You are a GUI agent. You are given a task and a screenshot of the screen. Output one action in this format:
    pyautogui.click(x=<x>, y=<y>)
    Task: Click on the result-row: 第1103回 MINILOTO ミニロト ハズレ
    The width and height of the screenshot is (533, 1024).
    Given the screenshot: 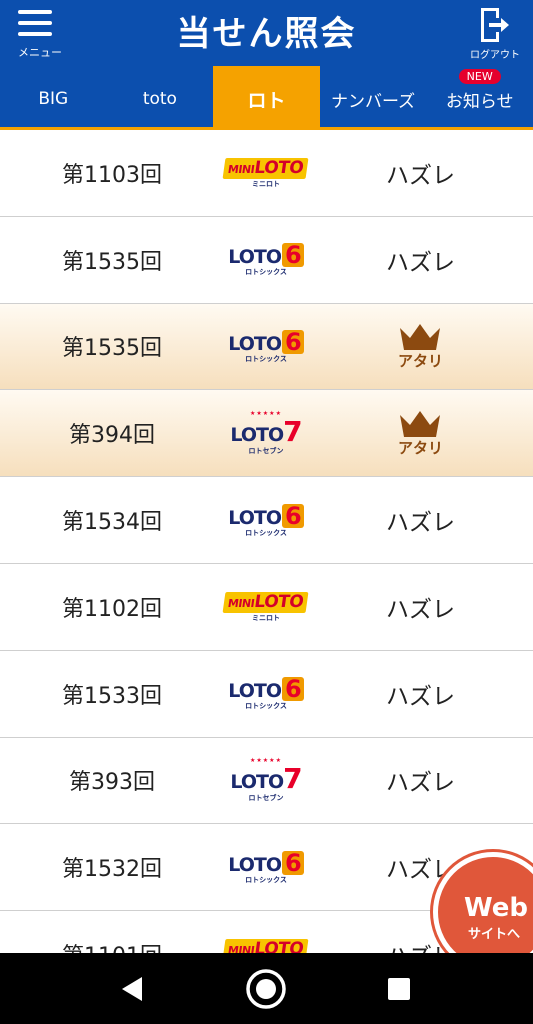 What is the action you would take?
    pyautogui.click(x=266, y=173)
    